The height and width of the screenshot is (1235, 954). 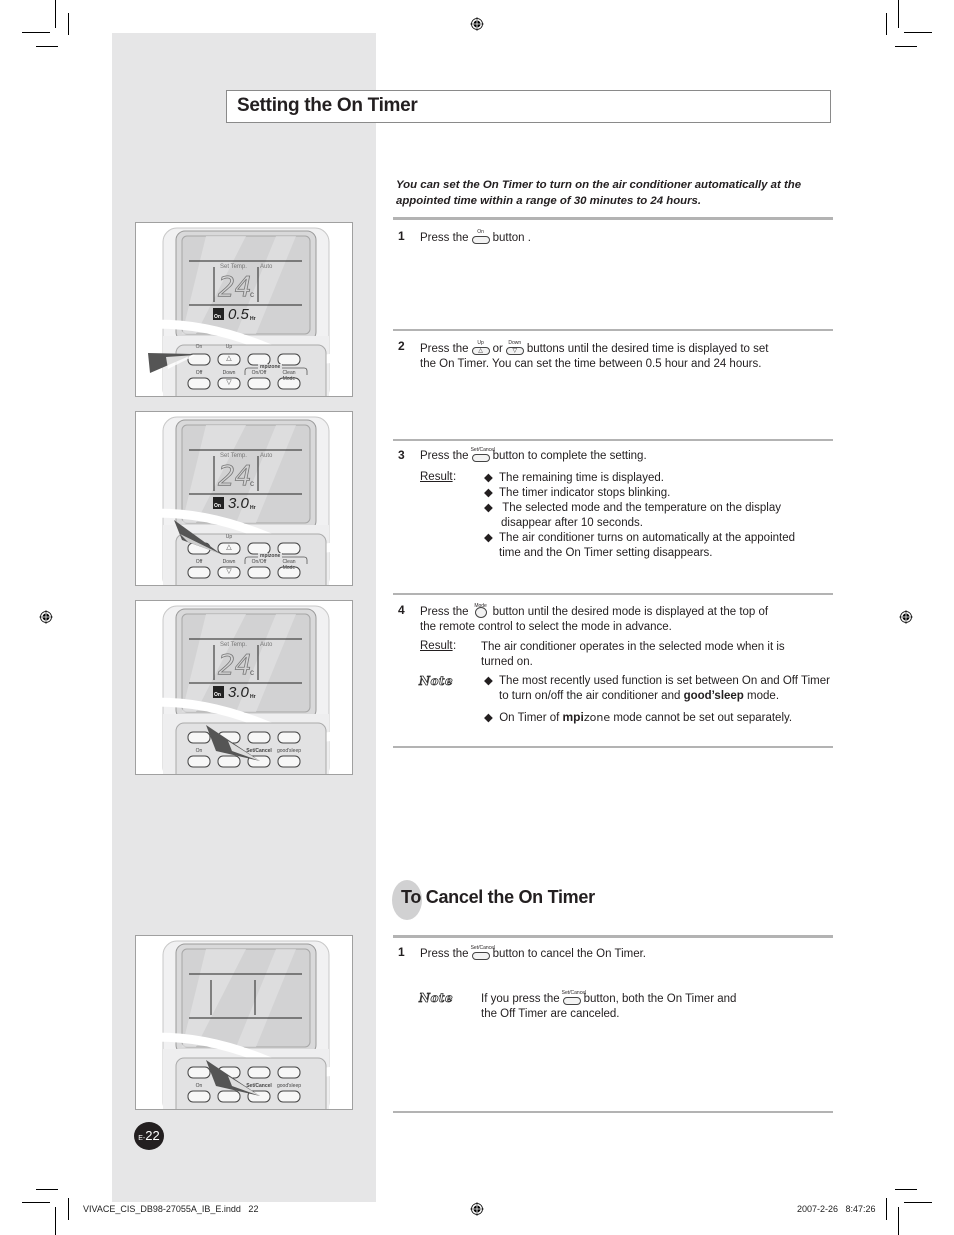 What do you see at coordinates (327, 105) in the screenshot?
I see `page-title: Setting the On Timer` at bounding box center [327, 105].